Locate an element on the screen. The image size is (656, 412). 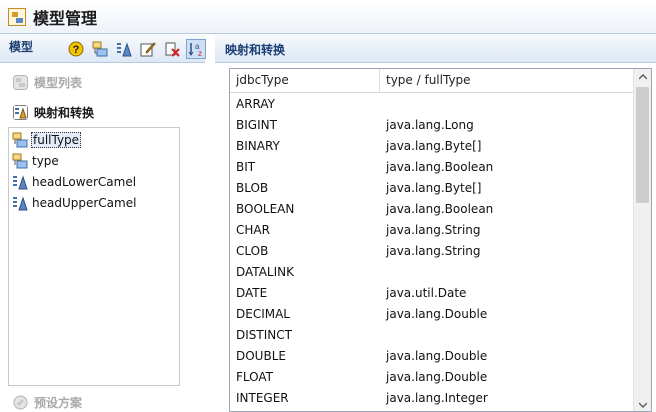
tree-item-label: headLowerCamel is located at coordinates (84, 182).